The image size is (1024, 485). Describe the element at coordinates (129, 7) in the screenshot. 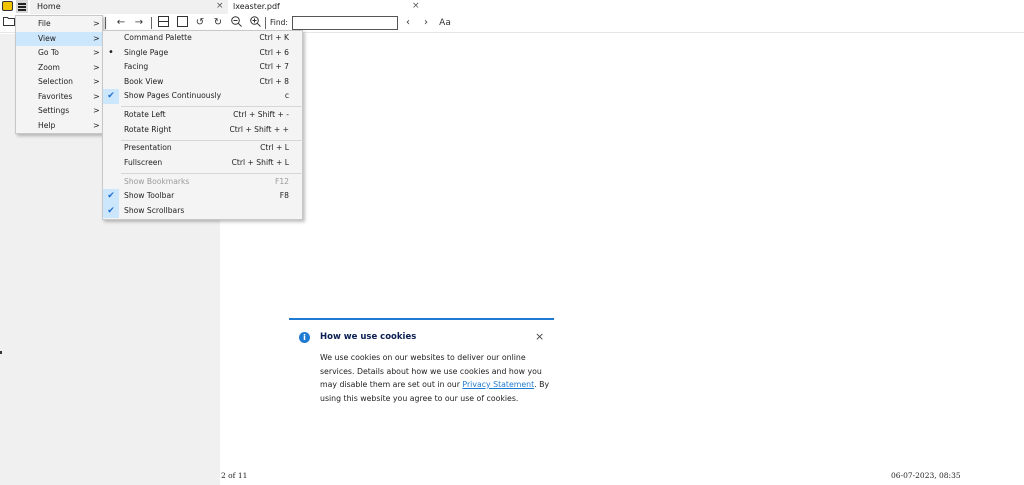

I see `tab-home: Home ×` at that location.